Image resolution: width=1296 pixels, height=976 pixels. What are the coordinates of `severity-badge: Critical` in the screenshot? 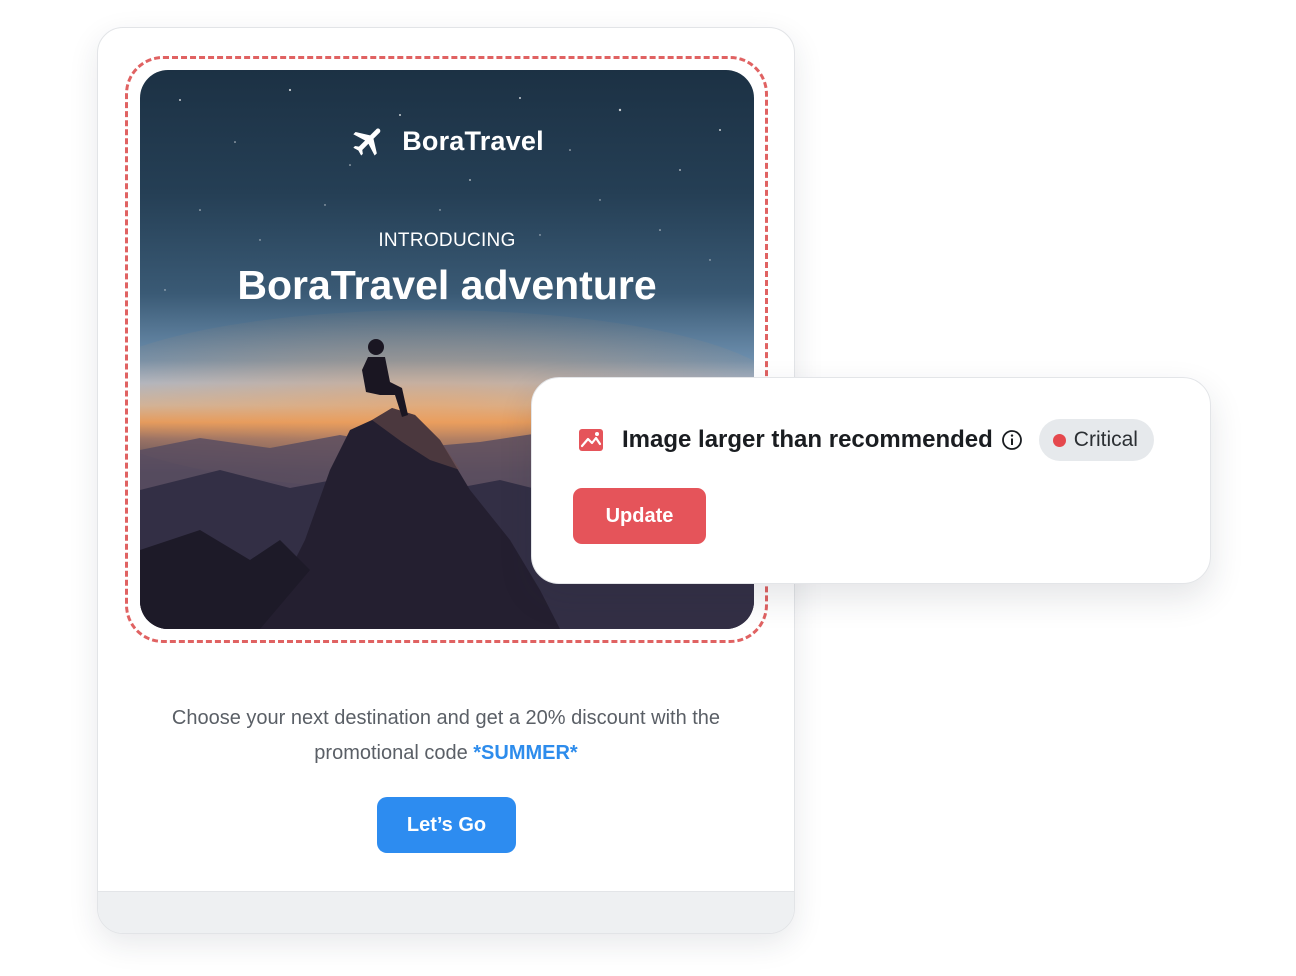 It's located at (1096, 440).